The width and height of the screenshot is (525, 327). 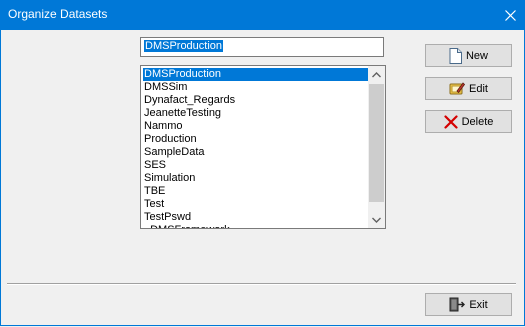 I want to click on dataset-name-input: DMSProduction, so click(x=262, y=47).